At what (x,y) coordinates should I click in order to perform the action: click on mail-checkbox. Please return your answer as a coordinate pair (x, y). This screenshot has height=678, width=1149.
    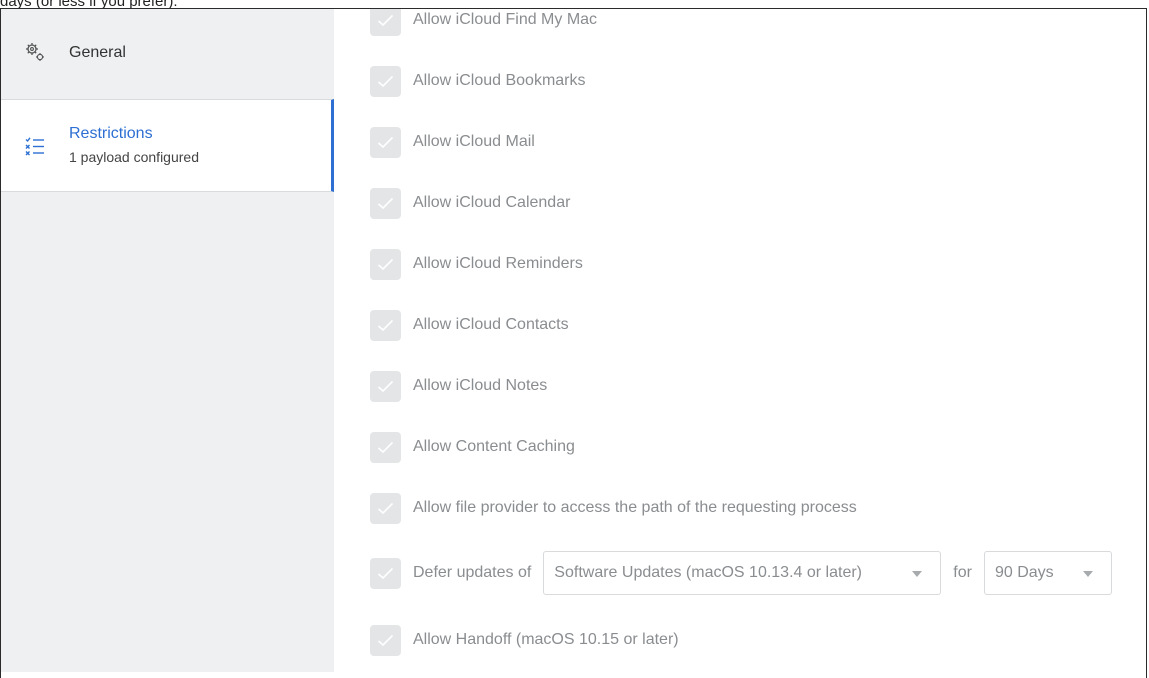
    Looking at the image, I should click on (385, 142).